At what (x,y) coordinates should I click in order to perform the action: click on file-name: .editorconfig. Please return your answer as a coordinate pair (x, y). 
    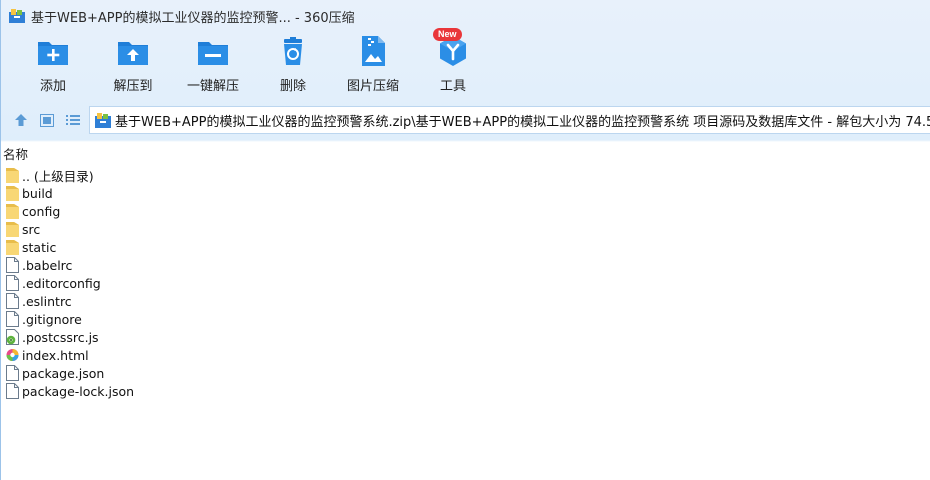
    Looking at the image, I should click on (61, 283).